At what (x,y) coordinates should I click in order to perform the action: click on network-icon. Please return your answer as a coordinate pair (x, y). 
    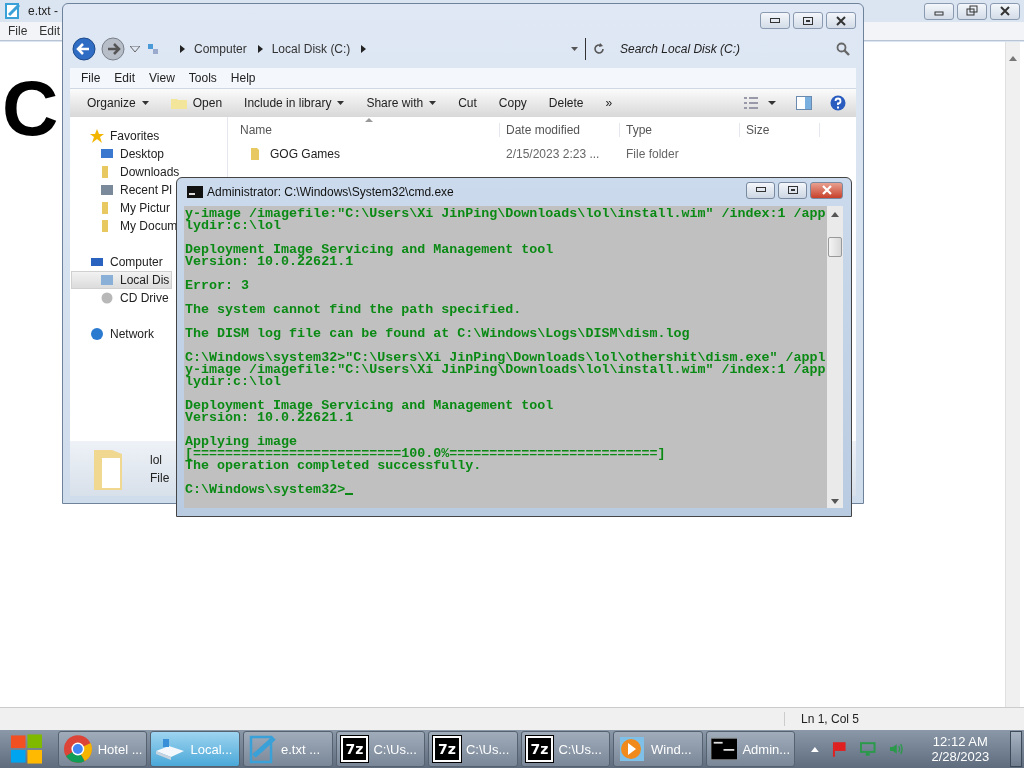
    Looking at the image, I should click on (97, 334).